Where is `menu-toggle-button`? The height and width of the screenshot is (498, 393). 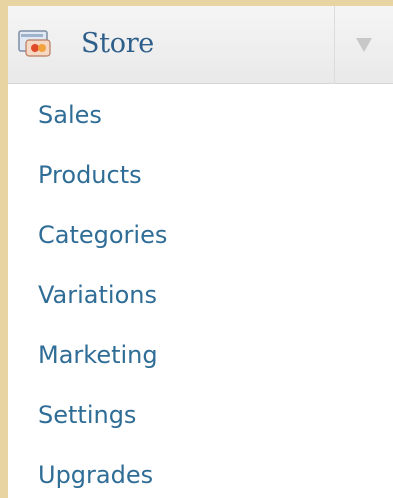 menu-toggle-button is located at coordinates (364, 45).